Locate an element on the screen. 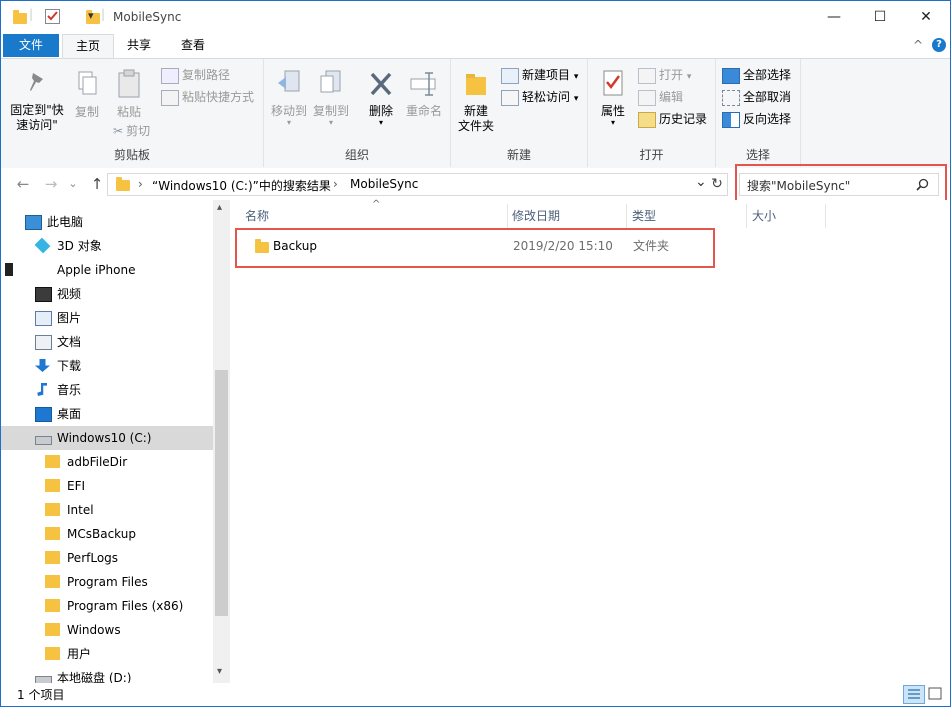 The image size is (951, 707). delete-icon is located at coordinates (381, 84).